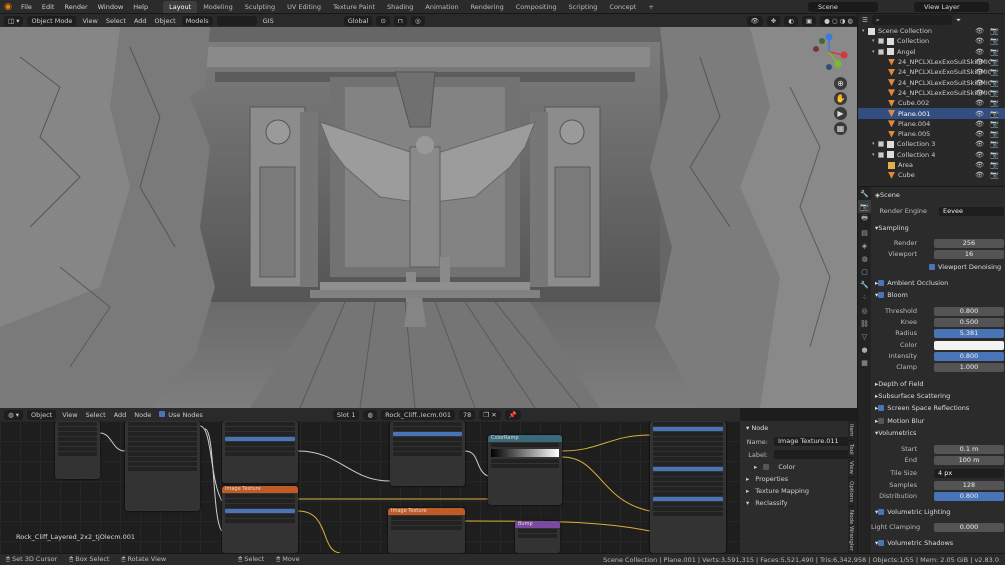 This screenshot has height=565, width=1005. What do you see at coordinates (798, 428) in the screenshot?
I see `node-panel-header: ▾ Node` at bounding box center [798, 428].